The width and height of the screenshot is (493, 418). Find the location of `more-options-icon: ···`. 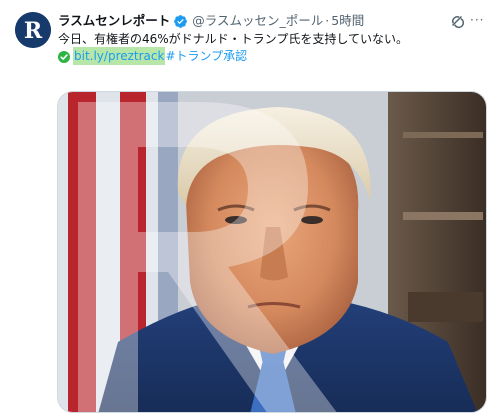

more-options-icon: ··· is located at coordinates (479, 20).